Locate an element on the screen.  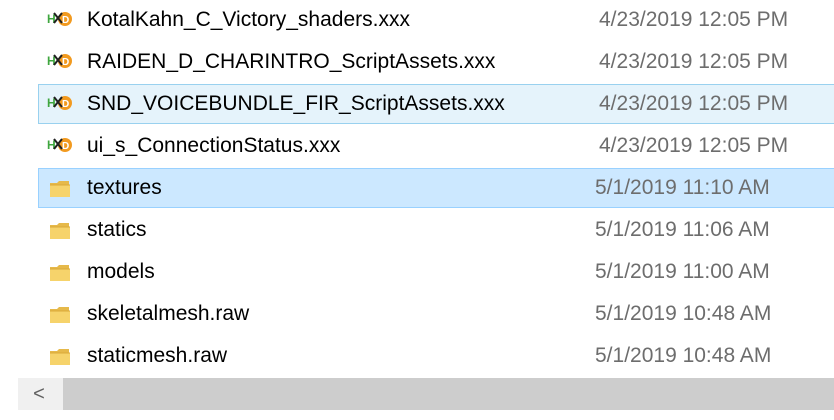
folder-row-textures: textures 5/1/2019 11:10 AM is located at coordinates (436, 188).